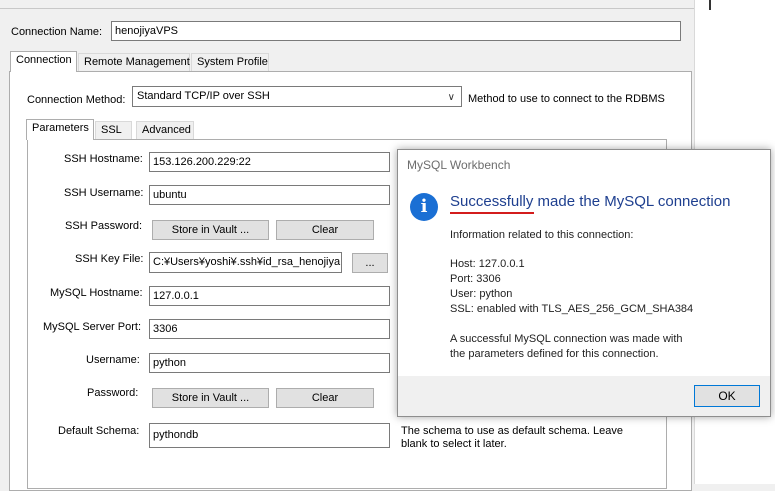 The width and height of the screenshot is (775, 491). What do you see at coordinates (113, 360) in the screenshot?
I see `username-label: Username:` at bounding box center [113, 360].